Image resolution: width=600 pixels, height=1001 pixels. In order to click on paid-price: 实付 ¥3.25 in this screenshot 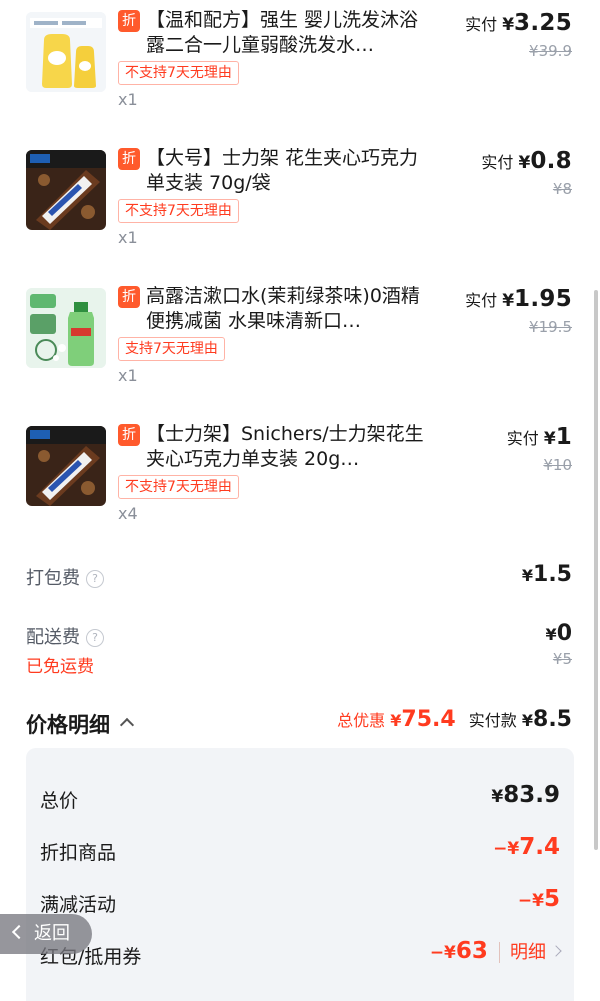, I will do `click(518, 23)`.